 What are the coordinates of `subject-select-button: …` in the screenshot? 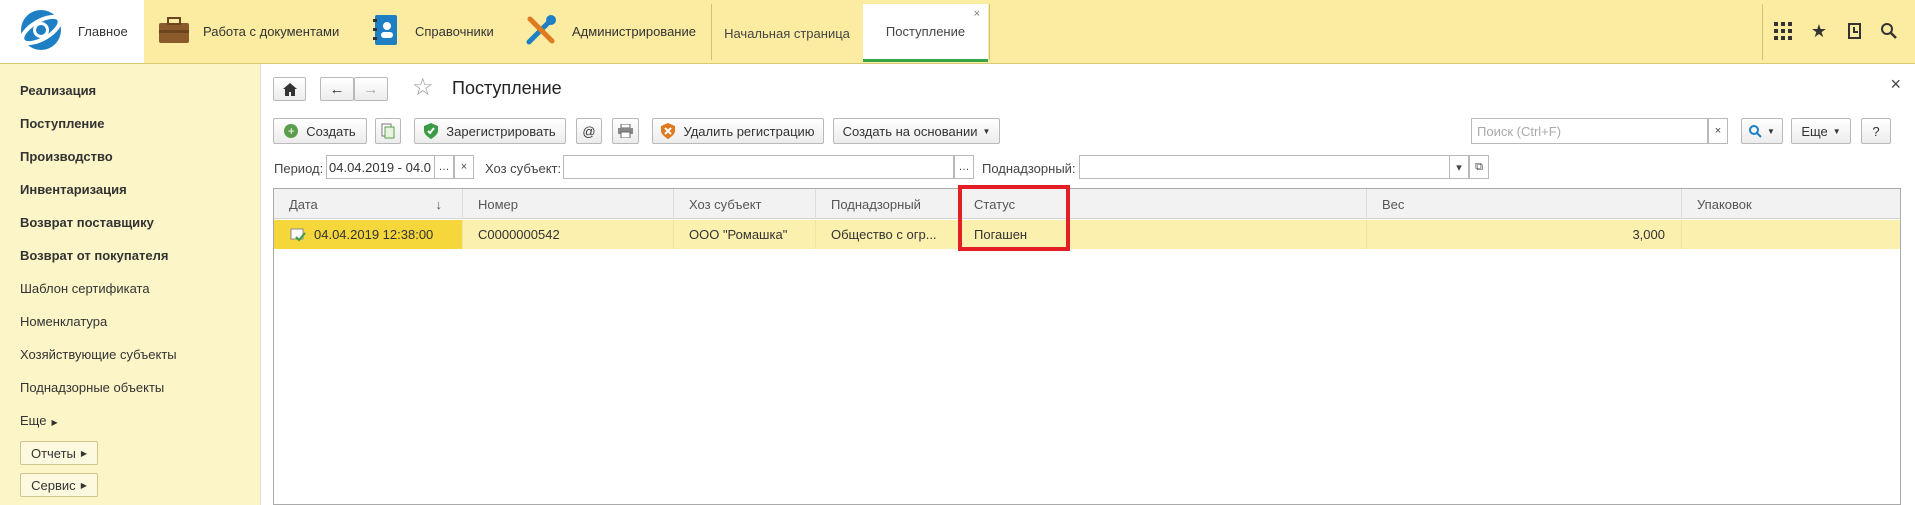 It's located at (964, 167).